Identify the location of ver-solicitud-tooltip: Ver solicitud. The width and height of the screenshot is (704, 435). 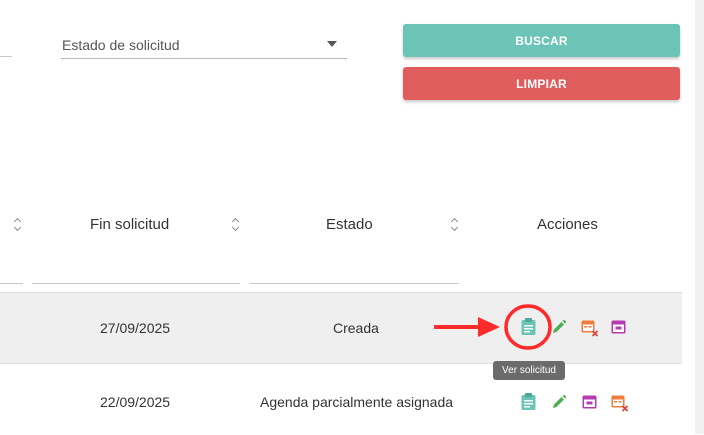
(529, 370).